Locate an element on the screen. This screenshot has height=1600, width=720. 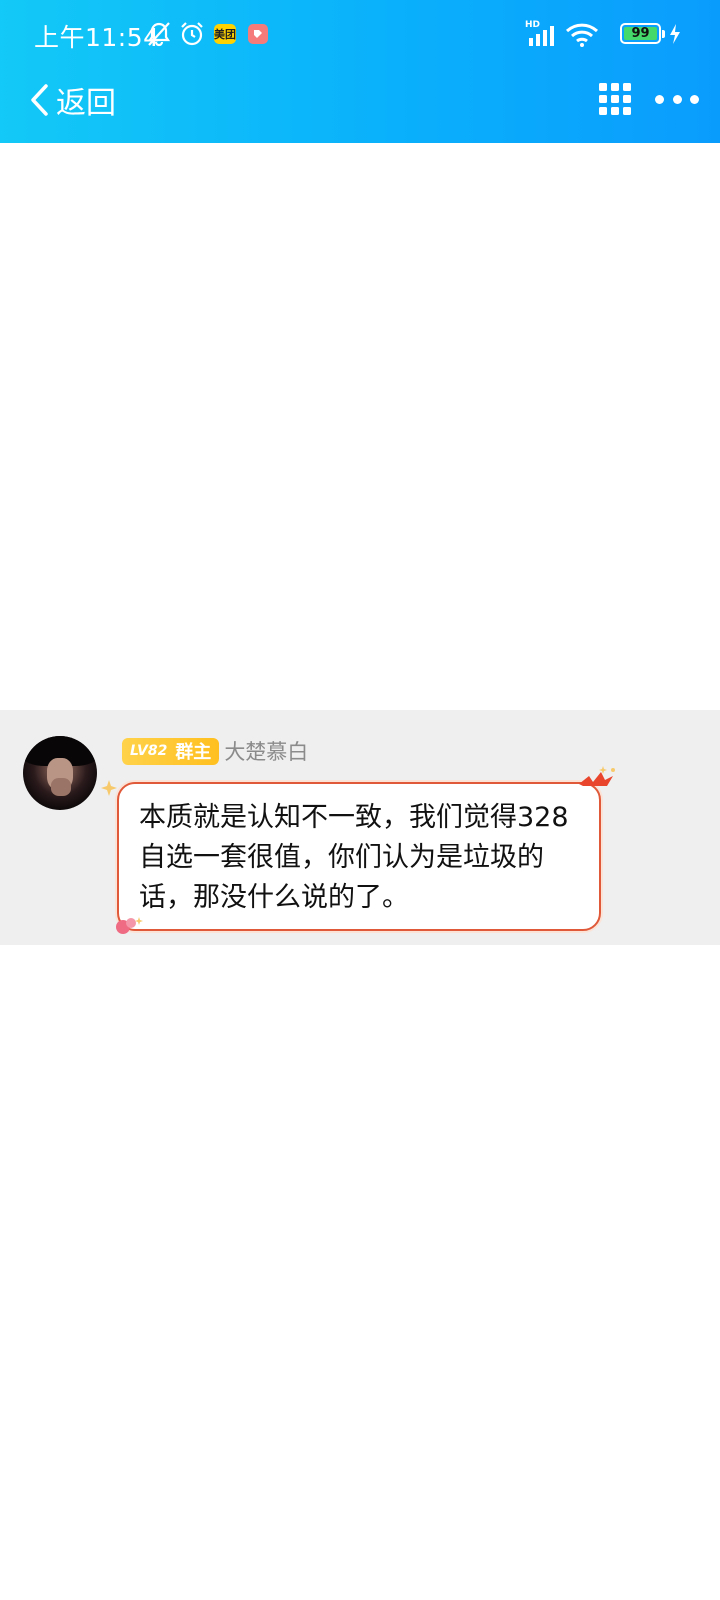
chevron-left-icon is located at coordinates (39, 100).